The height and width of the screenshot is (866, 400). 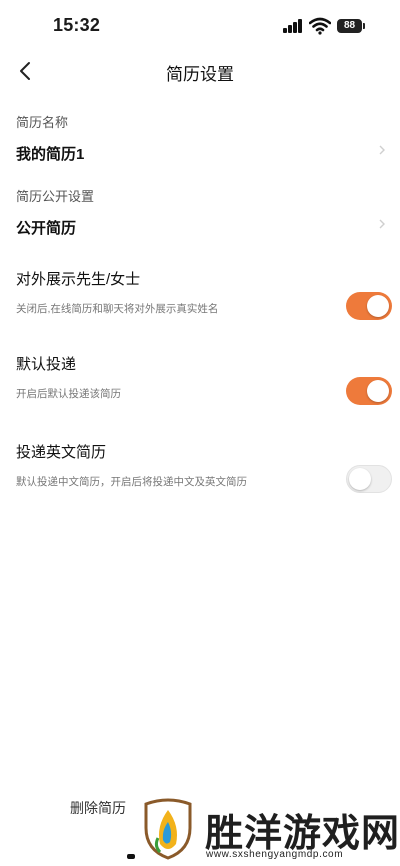 I want to click on display-title-switch, so click(x=369, y=306).